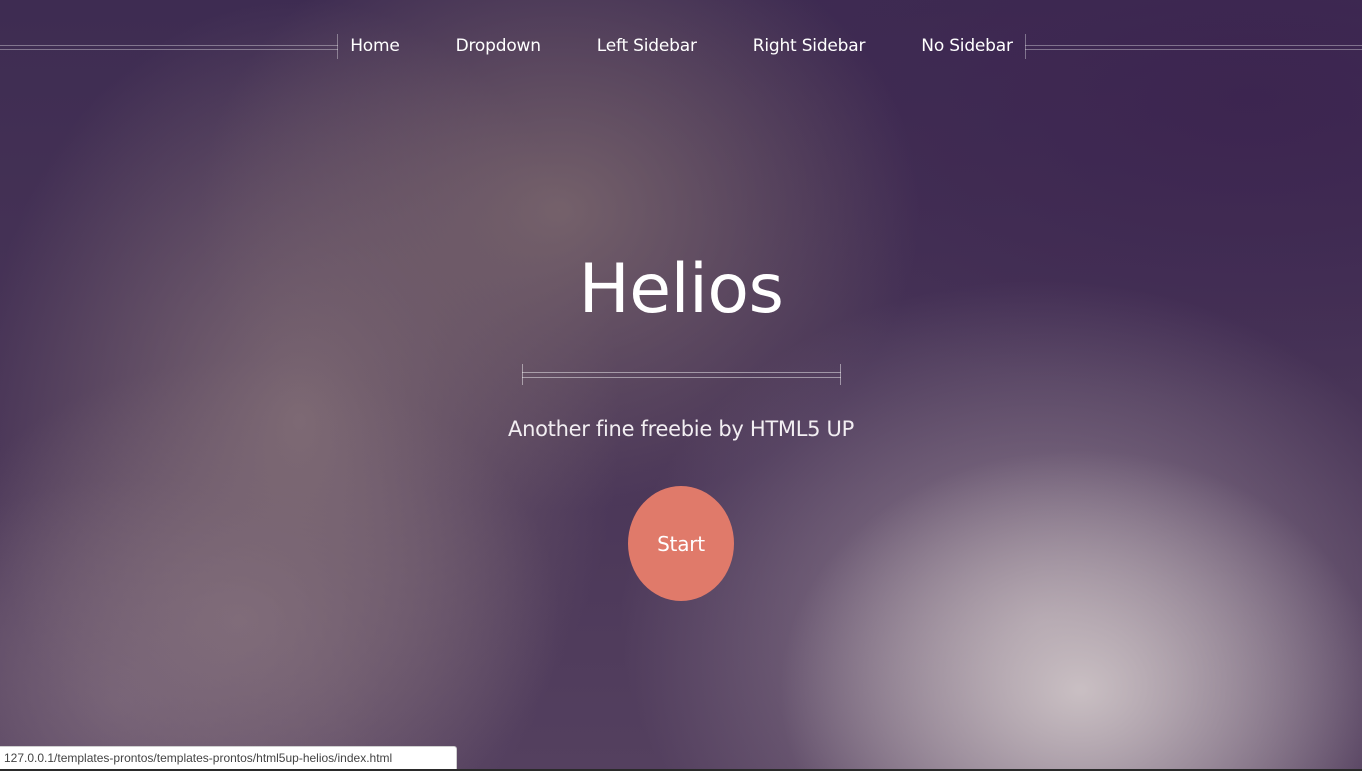 The width and height of the screenshot is (1362, 771). I want to click on title-divider, so click(681, 374).